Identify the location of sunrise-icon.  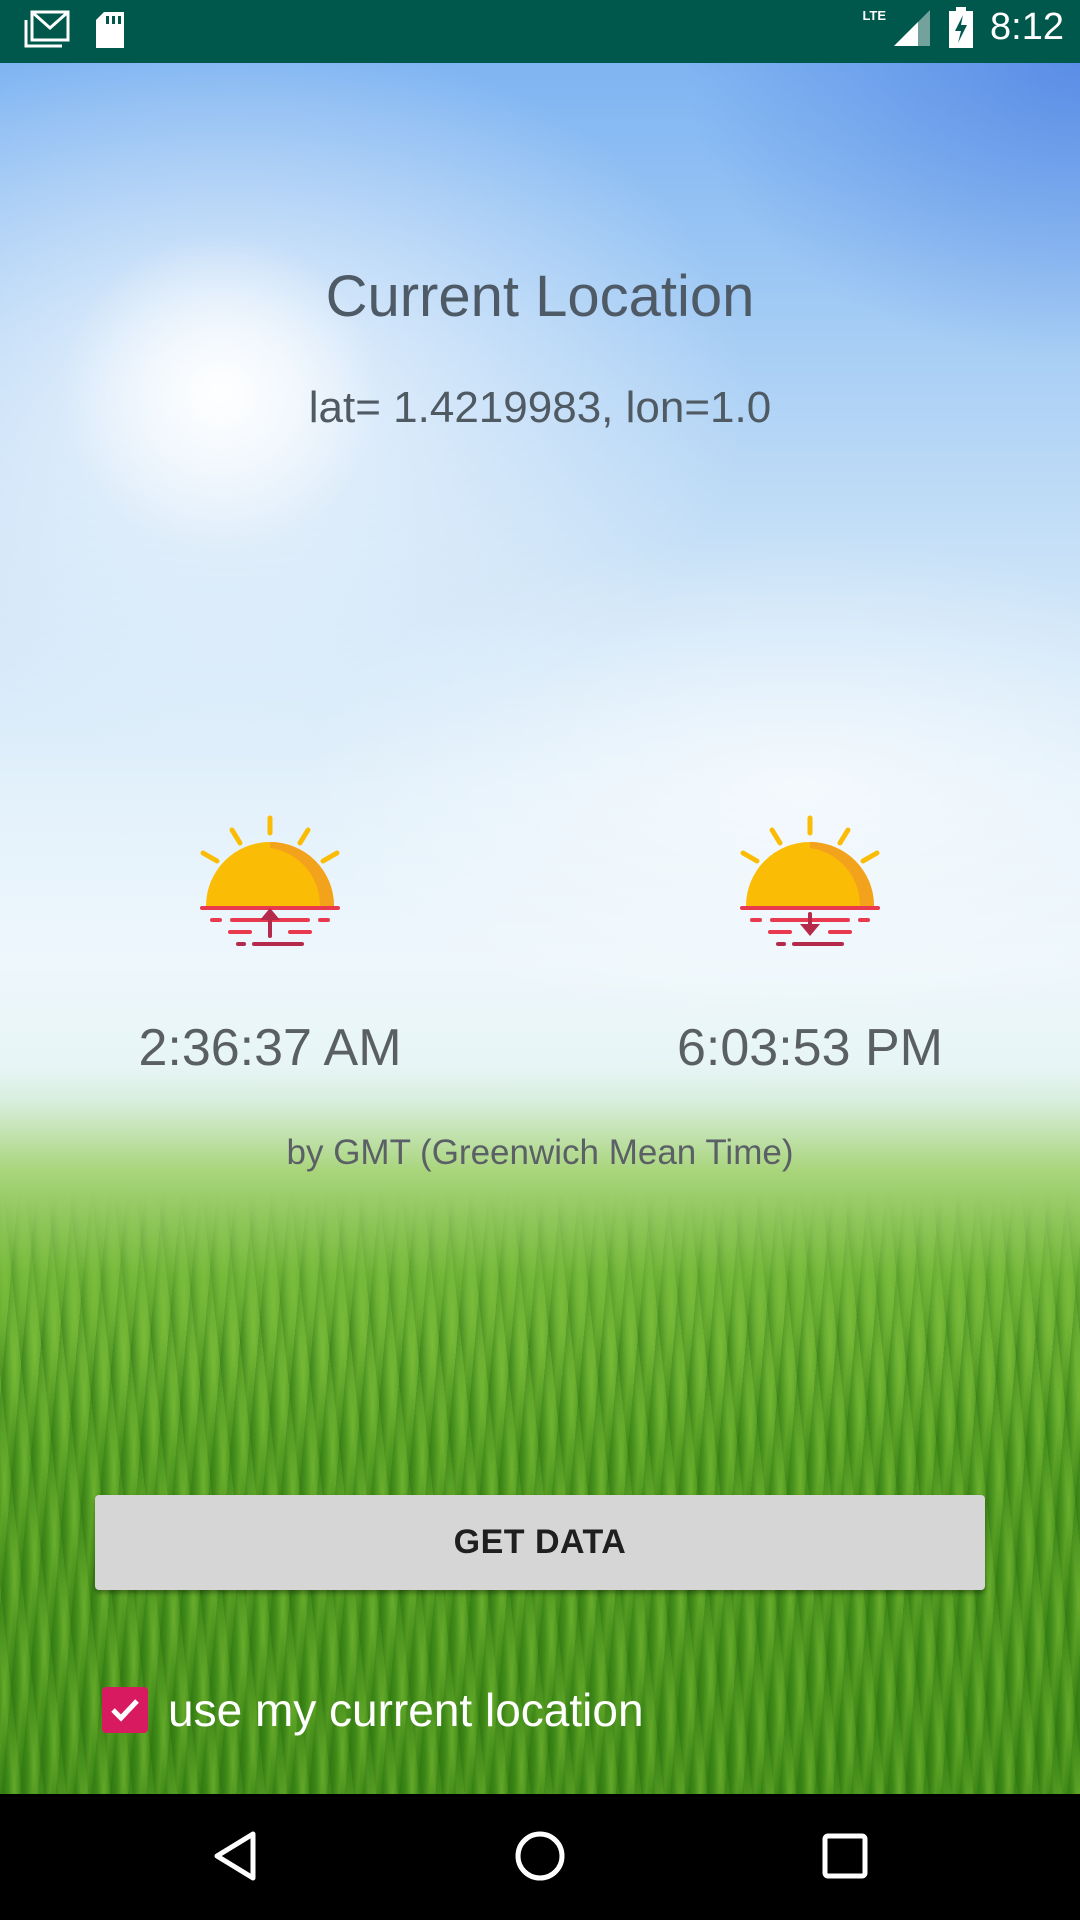
(270, 880).